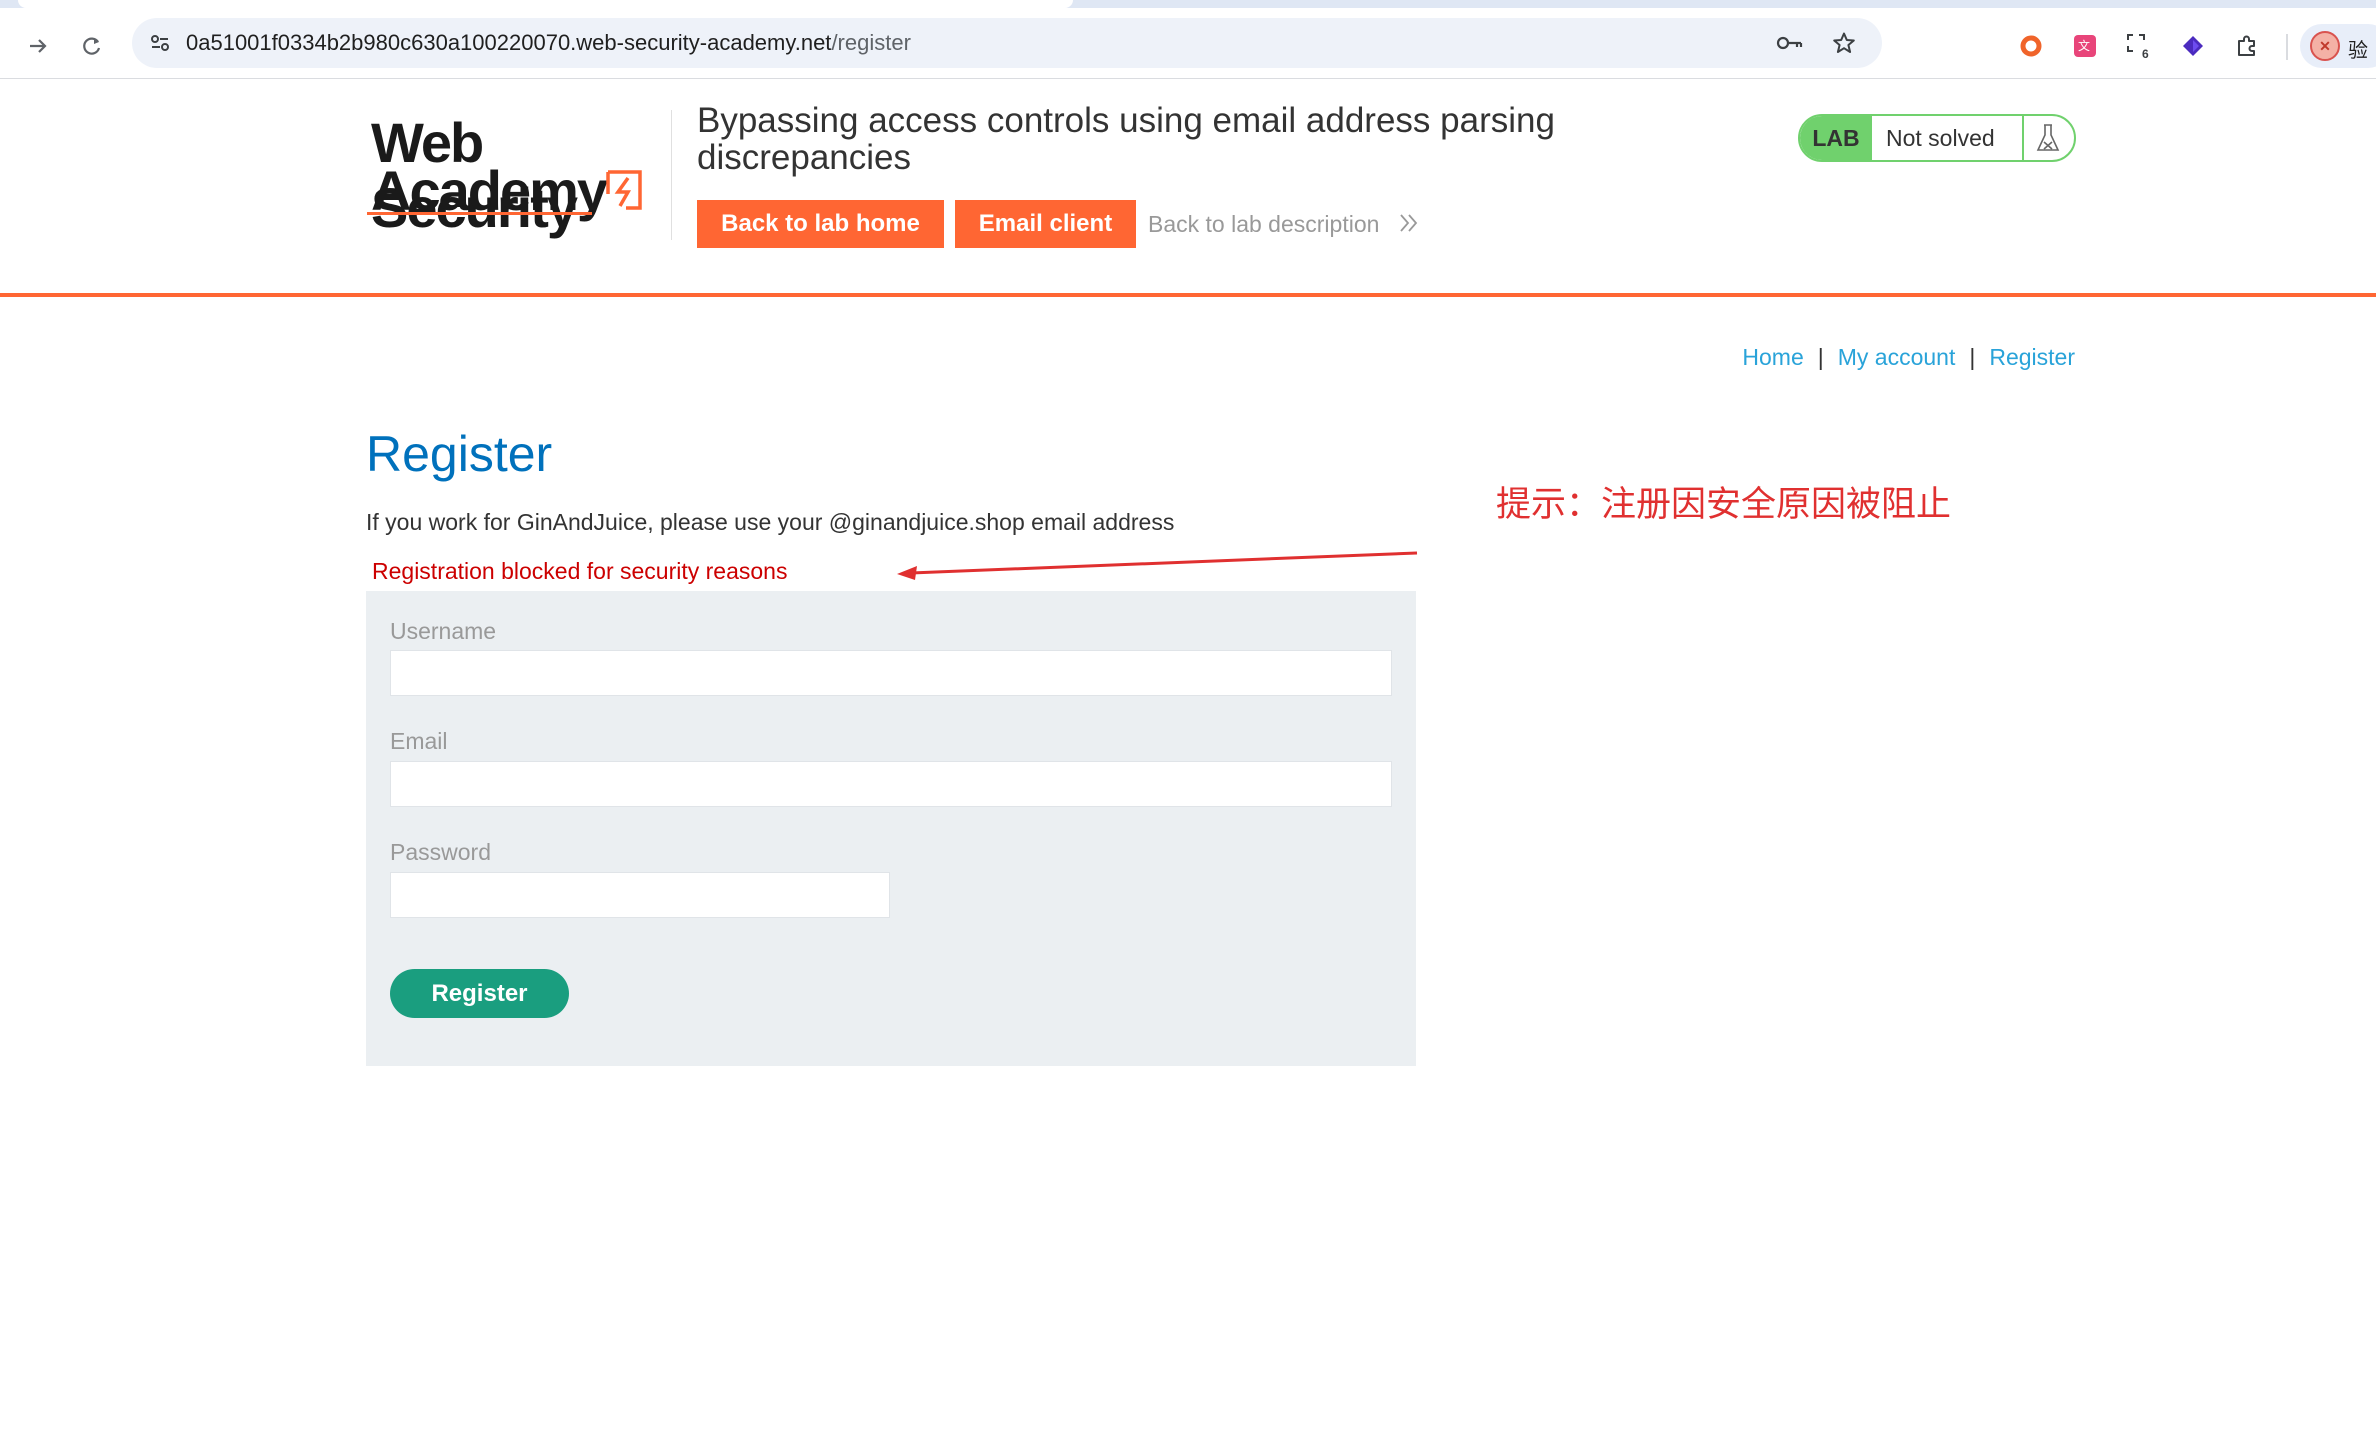 The width and height of the screenshot is (2376, 1455). I want to click on lab-label: LAB, so click(1836, 138).